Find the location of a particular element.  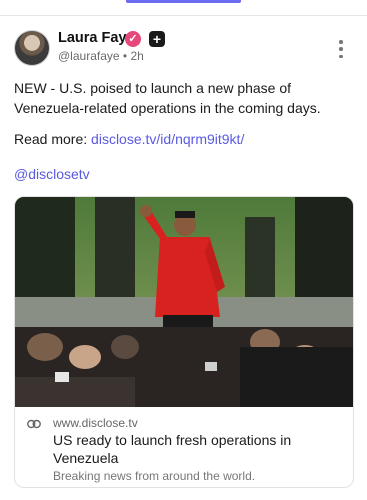

read-more-line: Read more: disclose.tv/id/nqrm9it9kt/ is located at coordinates (184, 139).